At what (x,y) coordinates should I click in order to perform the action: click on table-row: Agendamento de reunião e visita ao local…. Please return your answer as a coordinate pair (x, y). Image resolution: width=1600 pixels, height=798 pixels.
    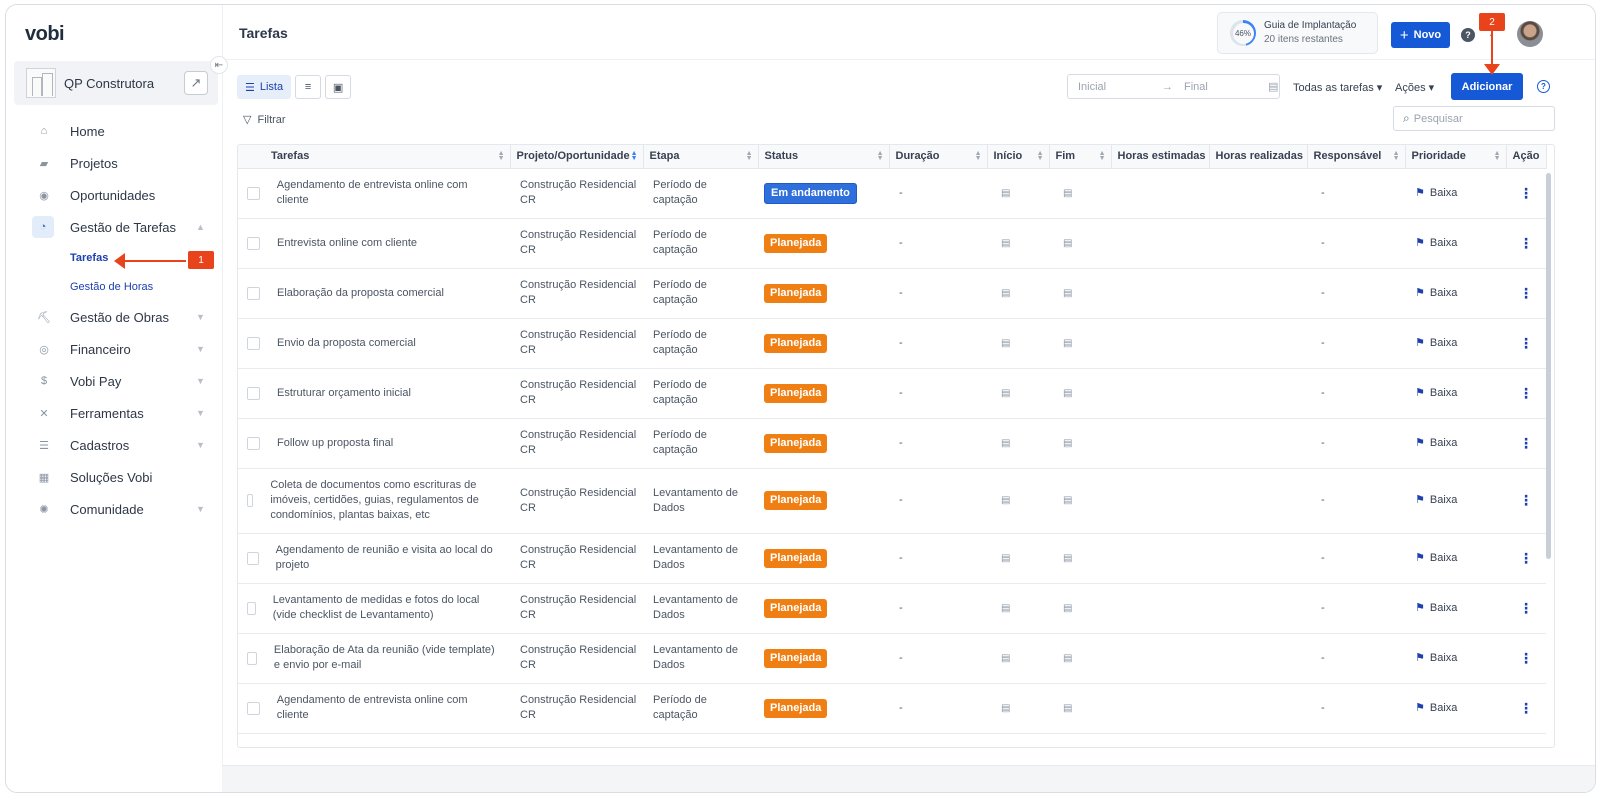
    Looking at the image, I should click on (892, 558).